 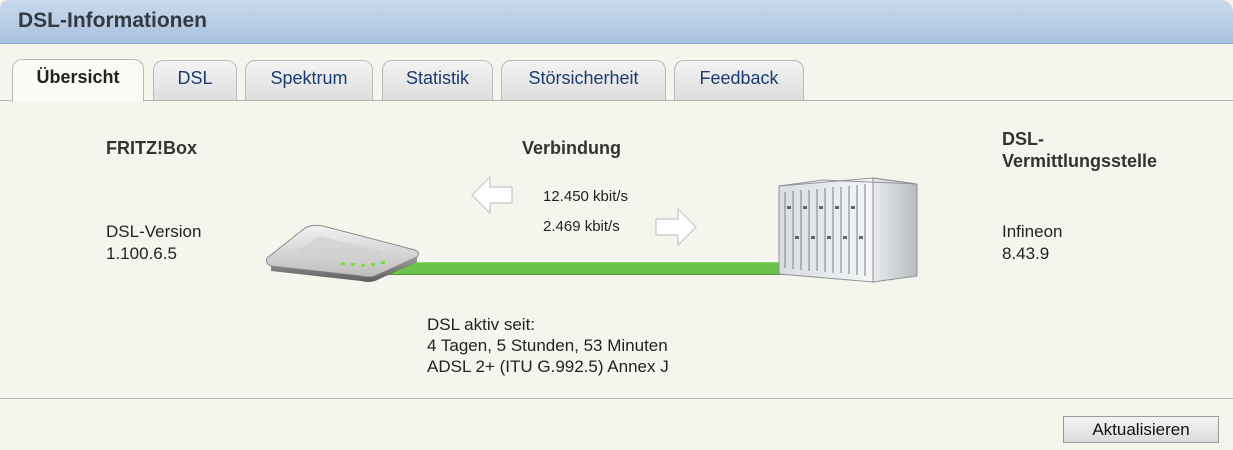 I want to click on tab-spektrum: Spektrum, so click(x=309, y=80).